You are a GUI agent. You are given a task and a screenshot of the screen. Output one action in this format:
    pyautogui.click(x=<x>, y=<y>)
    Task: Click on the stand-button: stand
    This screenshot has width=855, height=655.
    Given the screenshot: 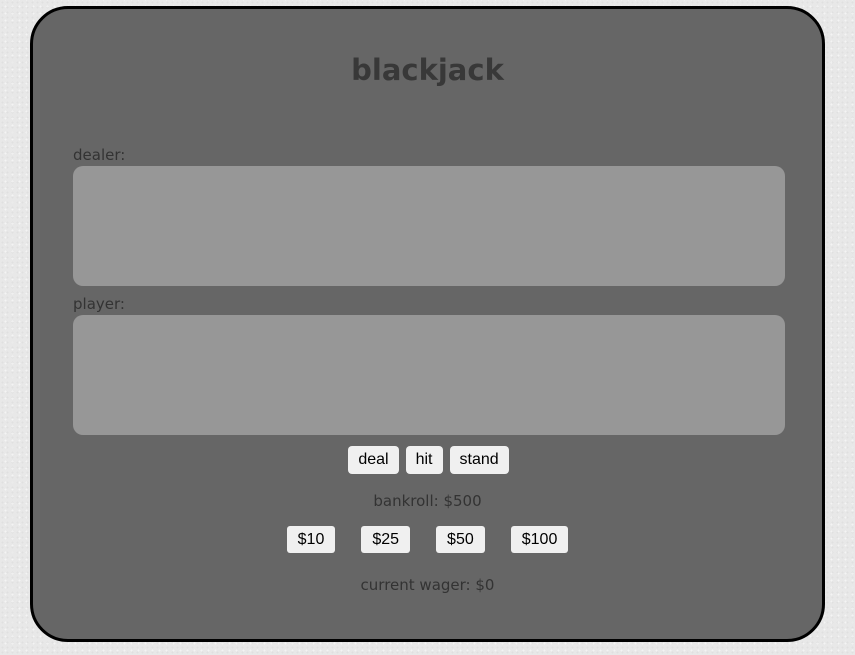 What is the action you would take?
    pyautogui.click(x=479, y=460)
    